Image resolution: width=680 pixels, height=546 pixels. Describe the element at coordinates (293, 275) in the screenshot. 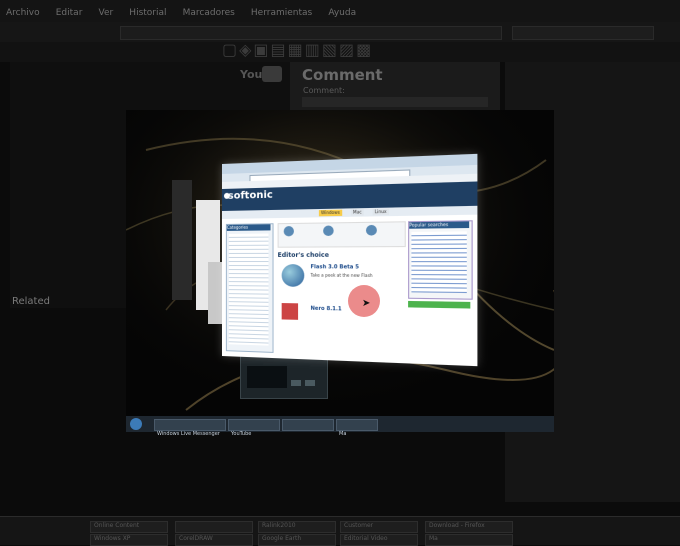

I see `globe-icon` at that location.